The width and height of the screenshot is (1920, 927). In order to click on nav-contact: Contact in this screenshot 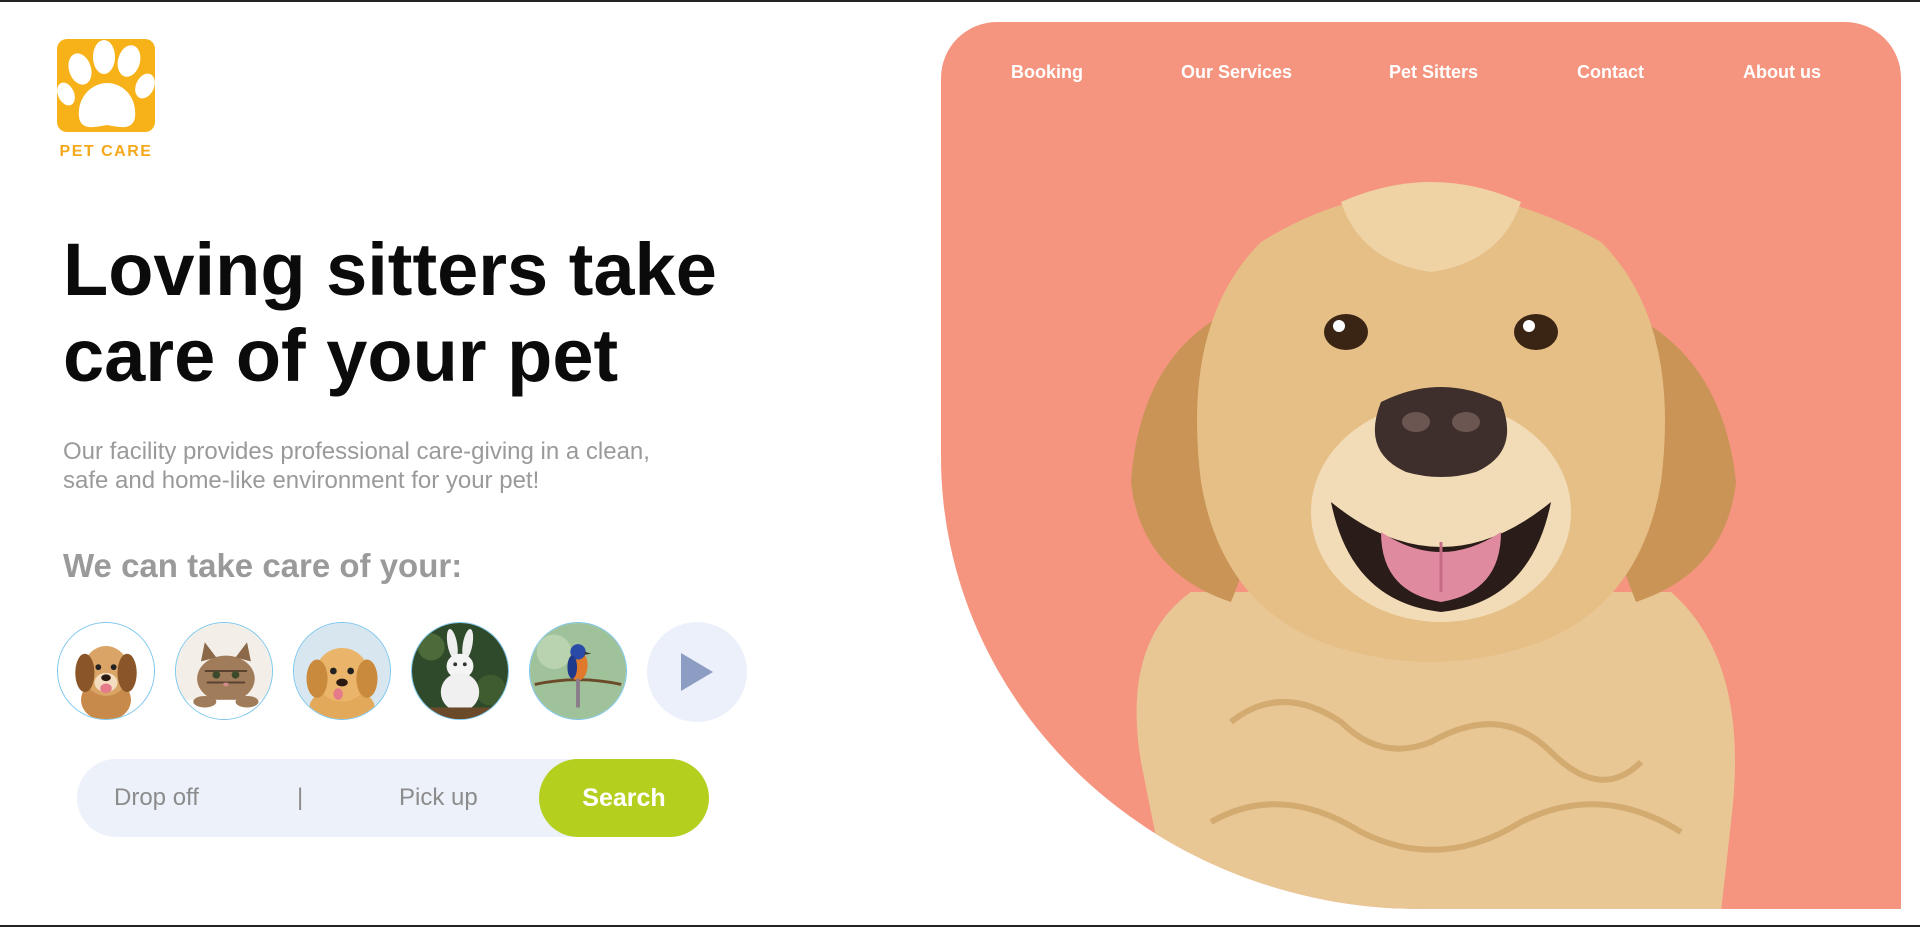, I will do `click(1610, 72)`.